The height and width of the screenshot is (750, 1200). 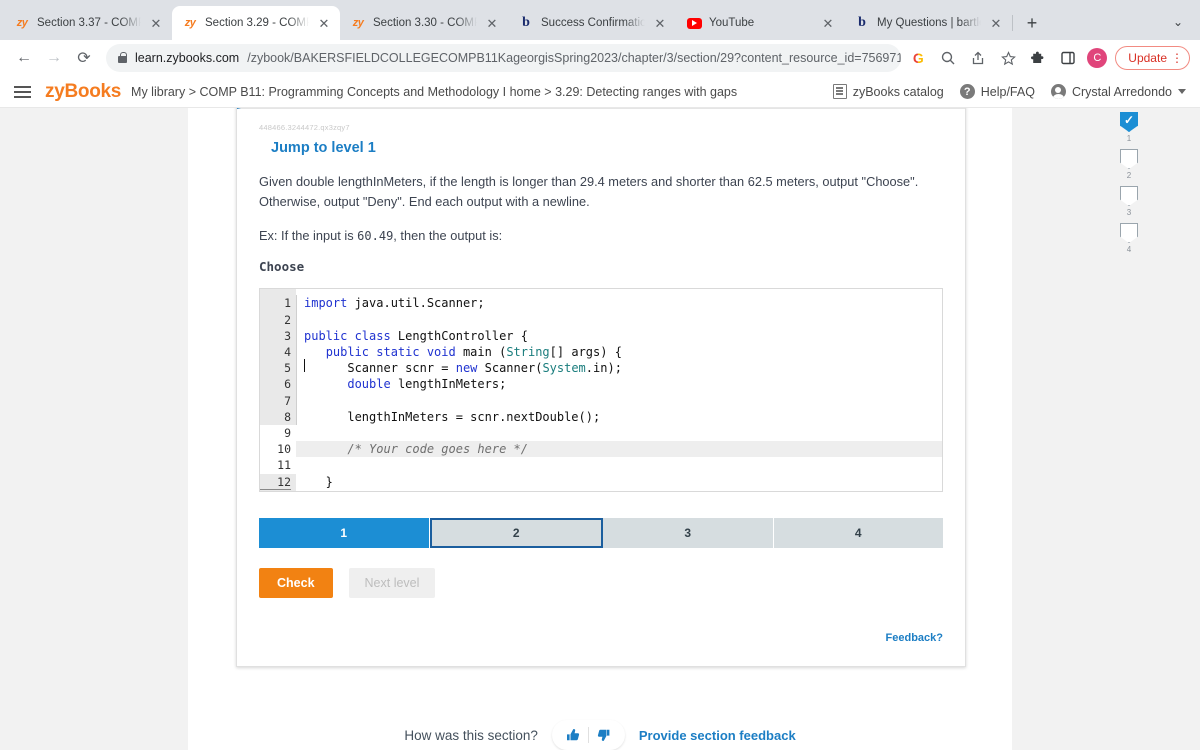 What do you see at coordinates (369, 384) in the screenshot?
I see `code-token: double` at bounding box center [369, 384].